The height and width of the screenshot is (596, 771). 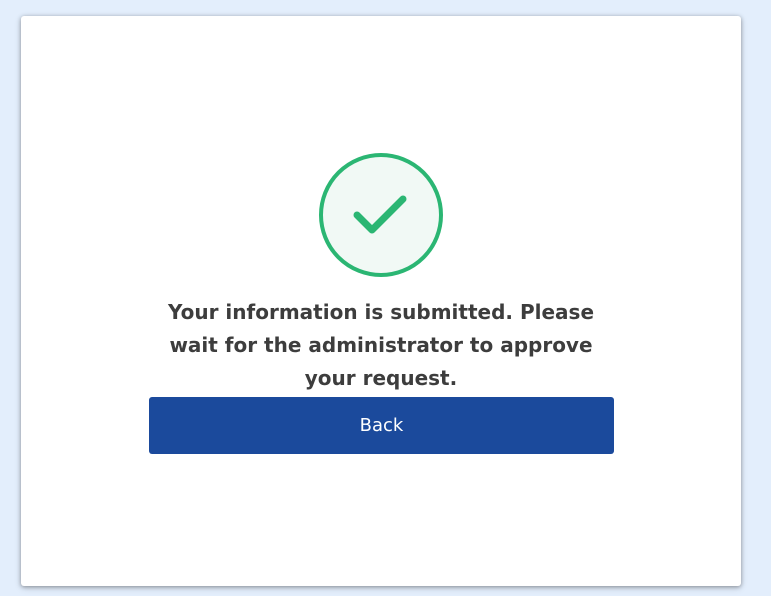 I want to click on back-button: Back, so click(x=381, y=425).